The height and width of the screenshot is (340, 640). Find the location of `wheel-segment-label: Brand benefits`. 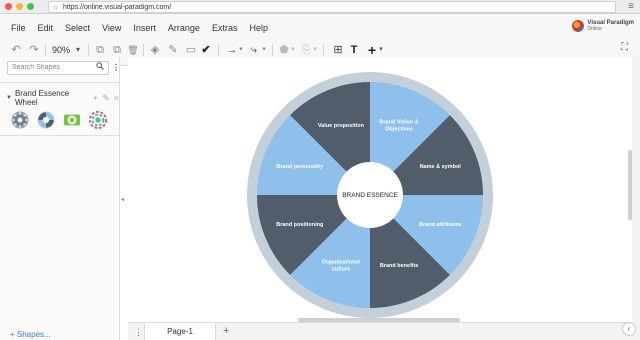

wheel-segment-label: Brand benefits is located at coordinates (399, 266).